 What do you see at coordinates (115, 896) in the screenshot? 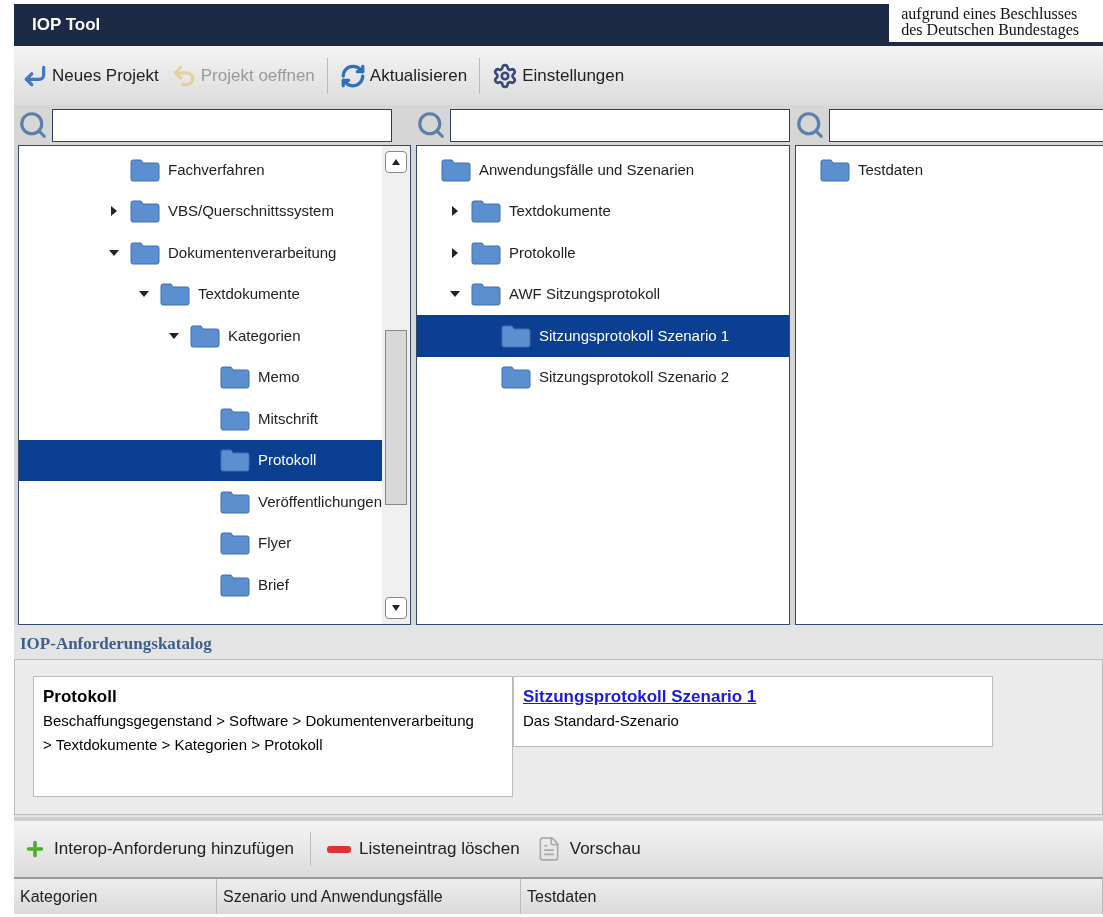
I see `column-header: Kategorien` at bounding box center [115, 896].